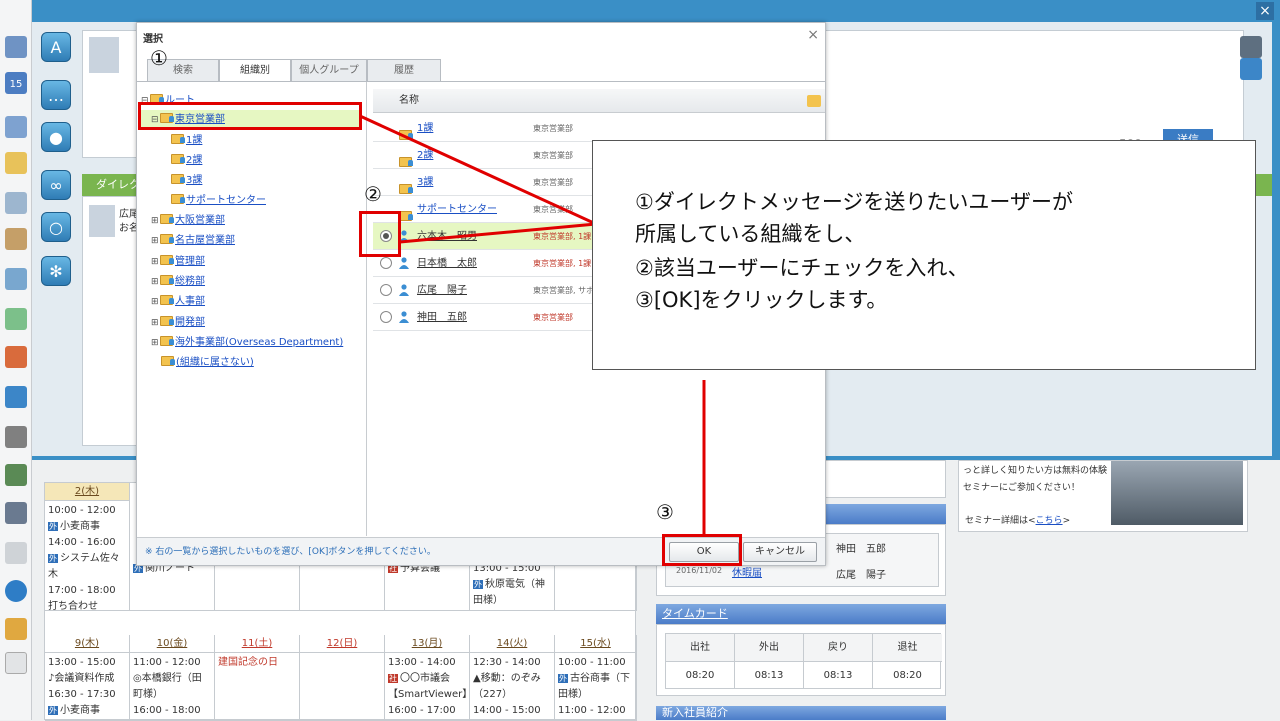  Describe the element at coordinates (854, 202) in the screenshot. I see `callout-line-1: ①ダイレクトメッセージを送りたいユーザーが` at that location.